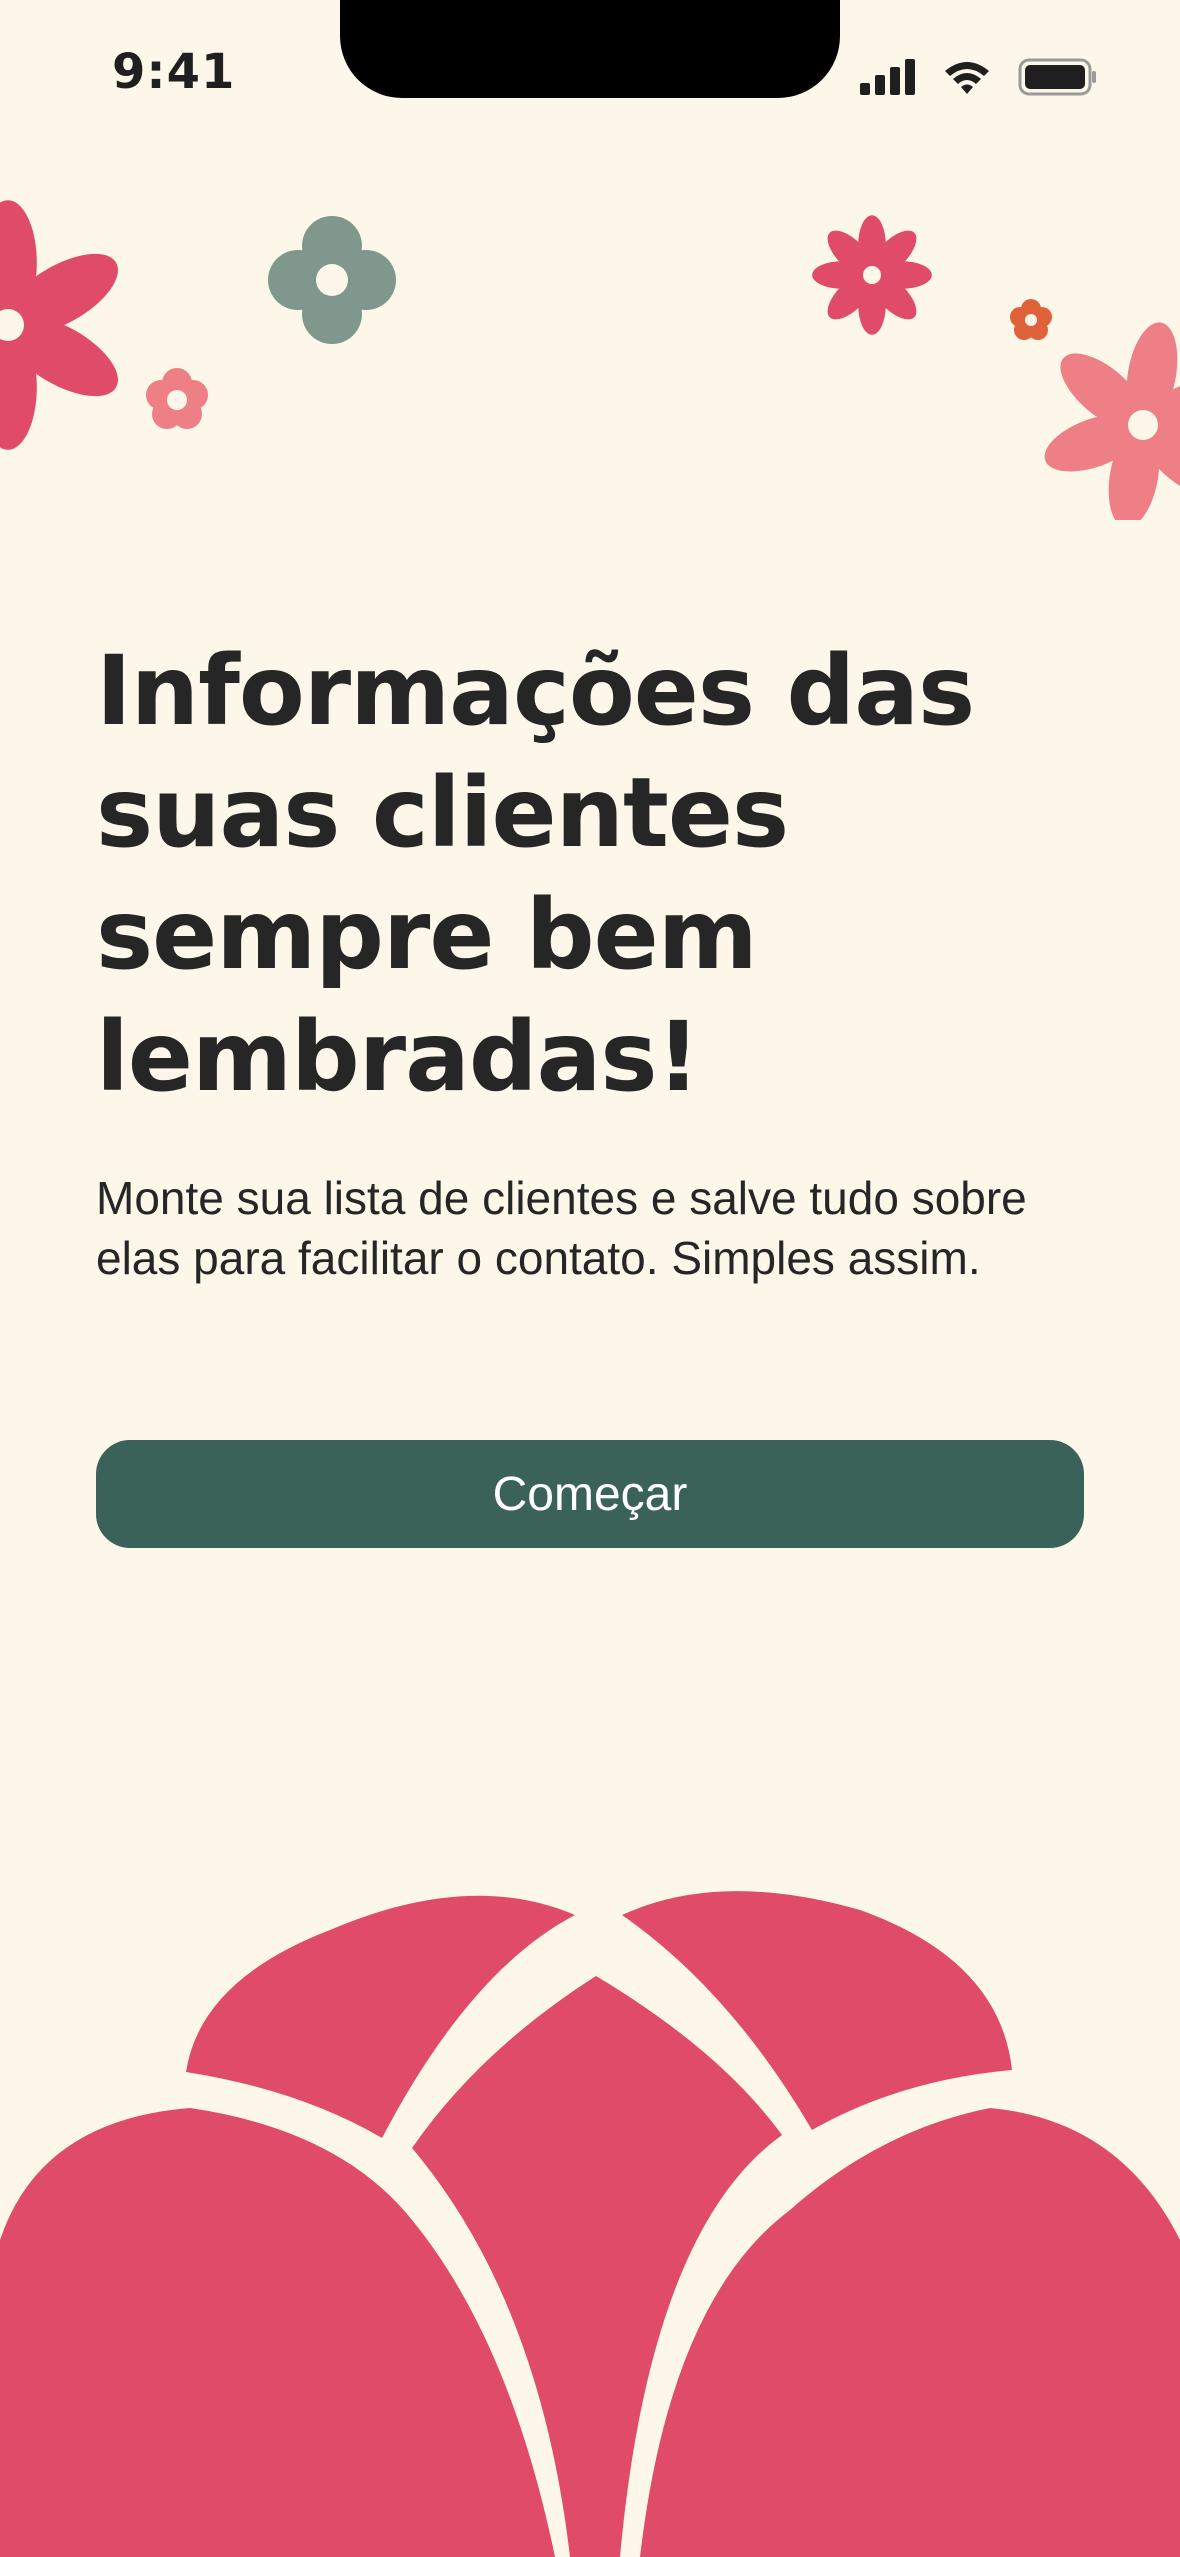 The width and height of the screenshot is (1180, 2557). Describe the element at coordinates (590, 1494) in the screenshot. I see `start-button: Começar` at that location.